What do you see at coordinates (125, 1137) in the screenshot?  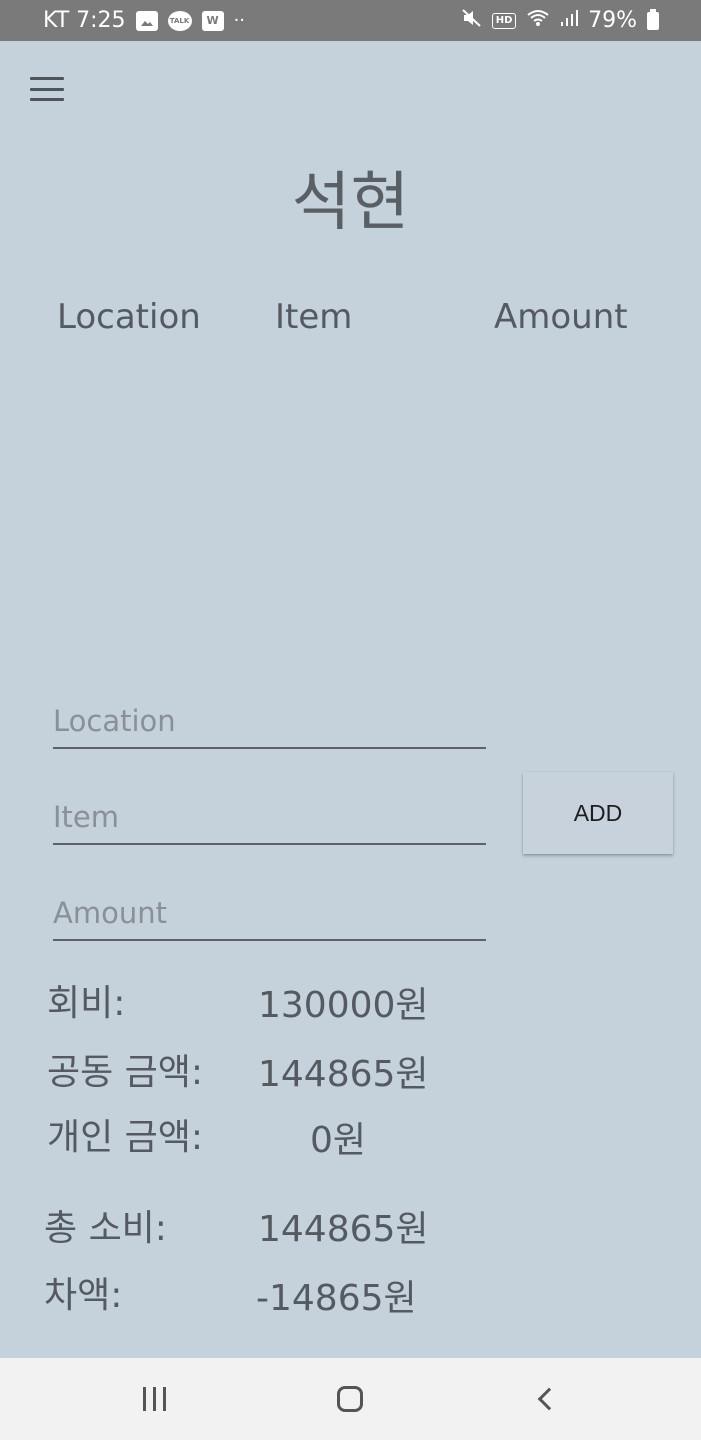 I see `personal-amount-label: 개인 금액:` at bounding box center [125, 1137].